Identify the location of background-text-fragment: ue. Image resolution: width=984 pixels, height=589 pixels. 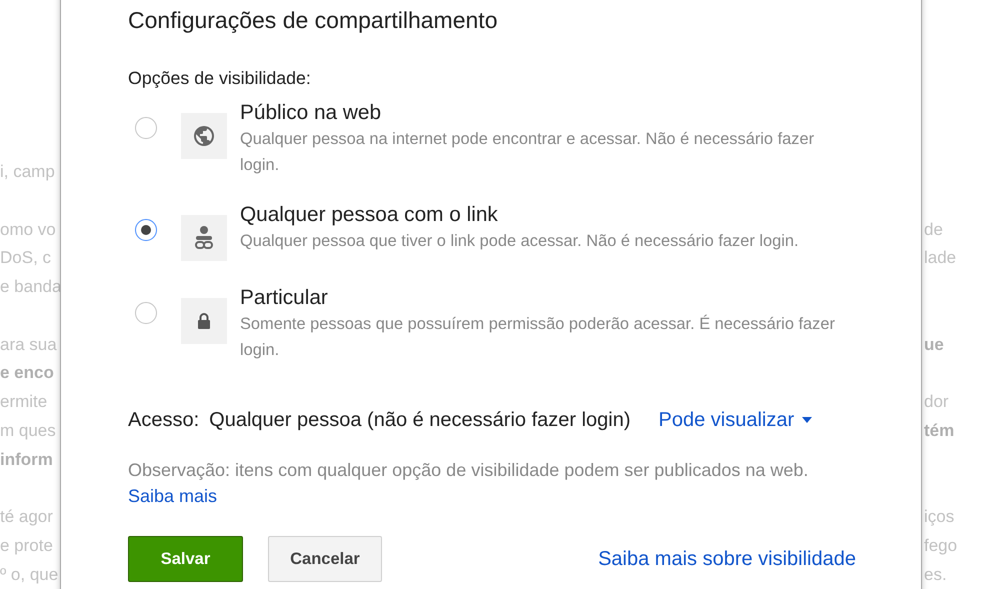
(934, 345).